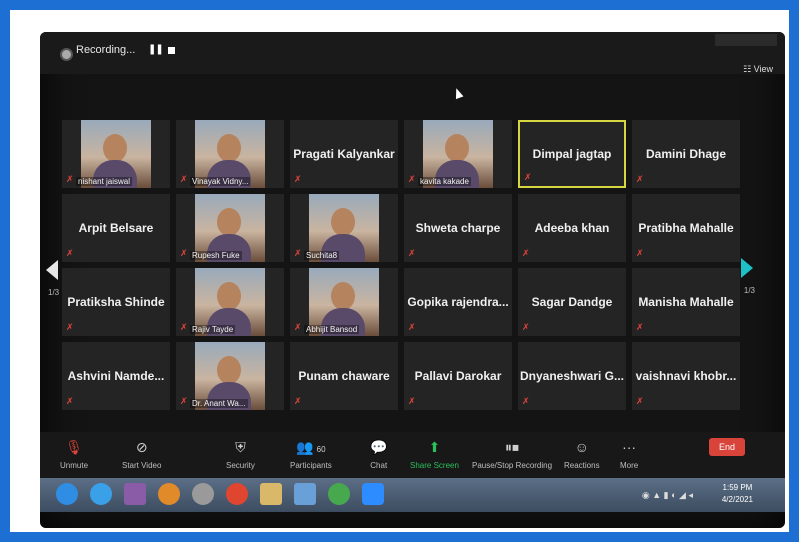 Image resolution: width=799 pixels, height=542 pixels. Describe the element at coordinates (213, 329) in the screenshot. I see `participant-name: Rajiv Tayde` at that location.